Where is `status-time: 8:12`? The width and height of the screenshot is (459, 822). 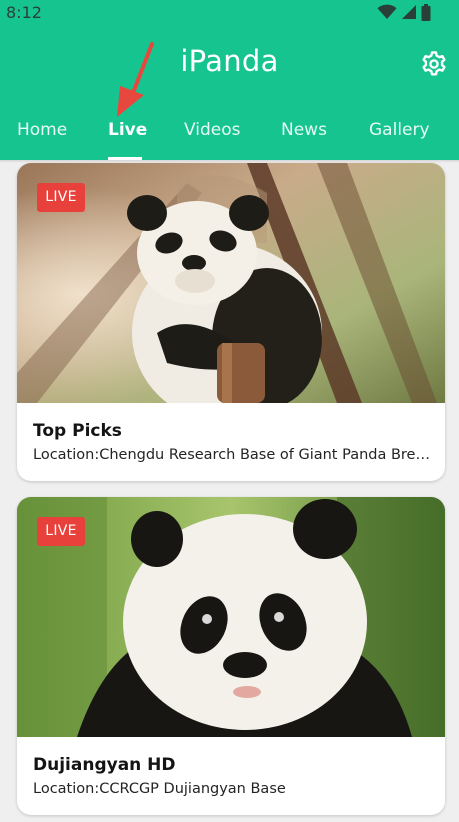 status-time: 8:12 is located at coordinates (24, 12).